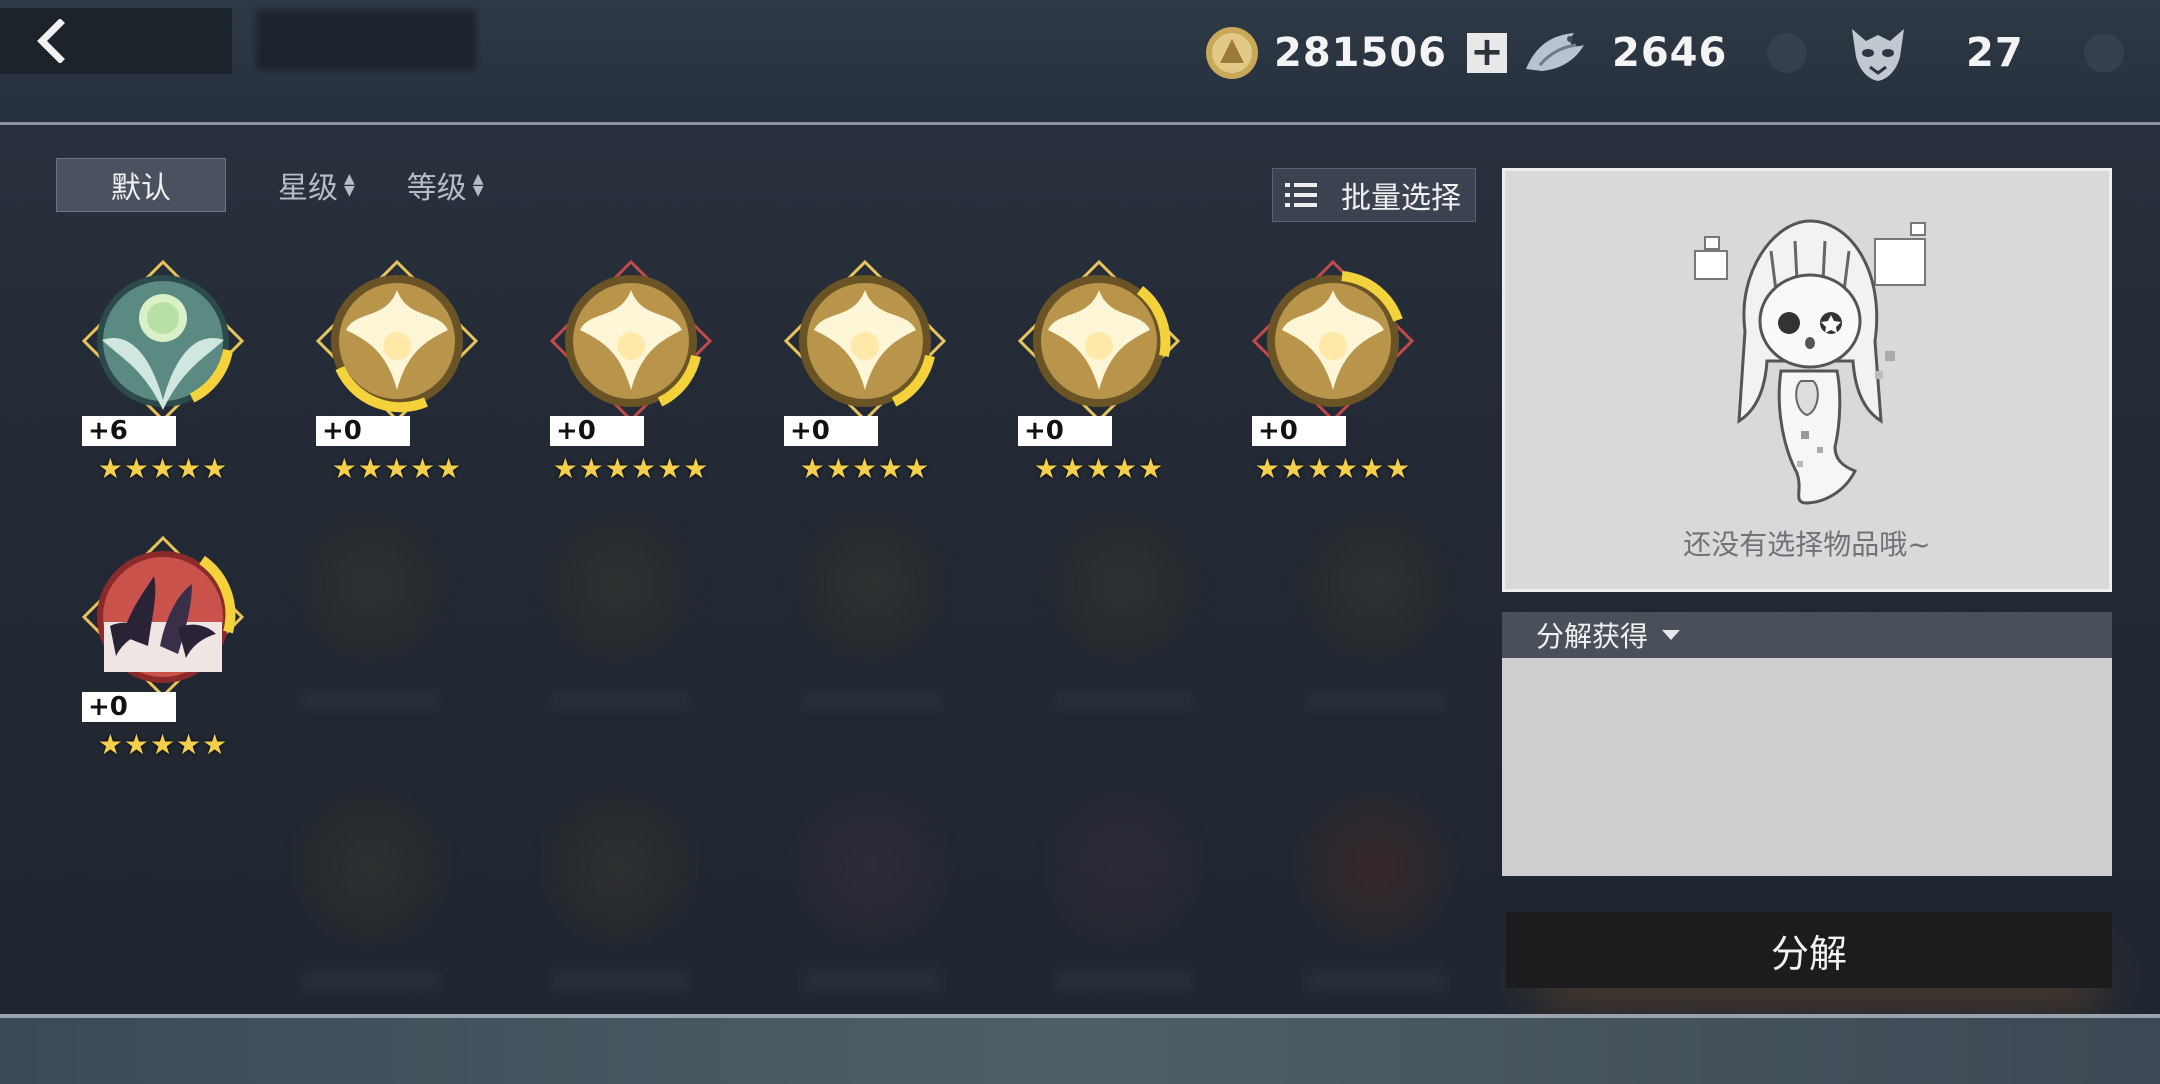 Image resolution: width=2160 pixels, height=1084 pixels. I want to click on currency-mask: 27, so click(1985, 53).